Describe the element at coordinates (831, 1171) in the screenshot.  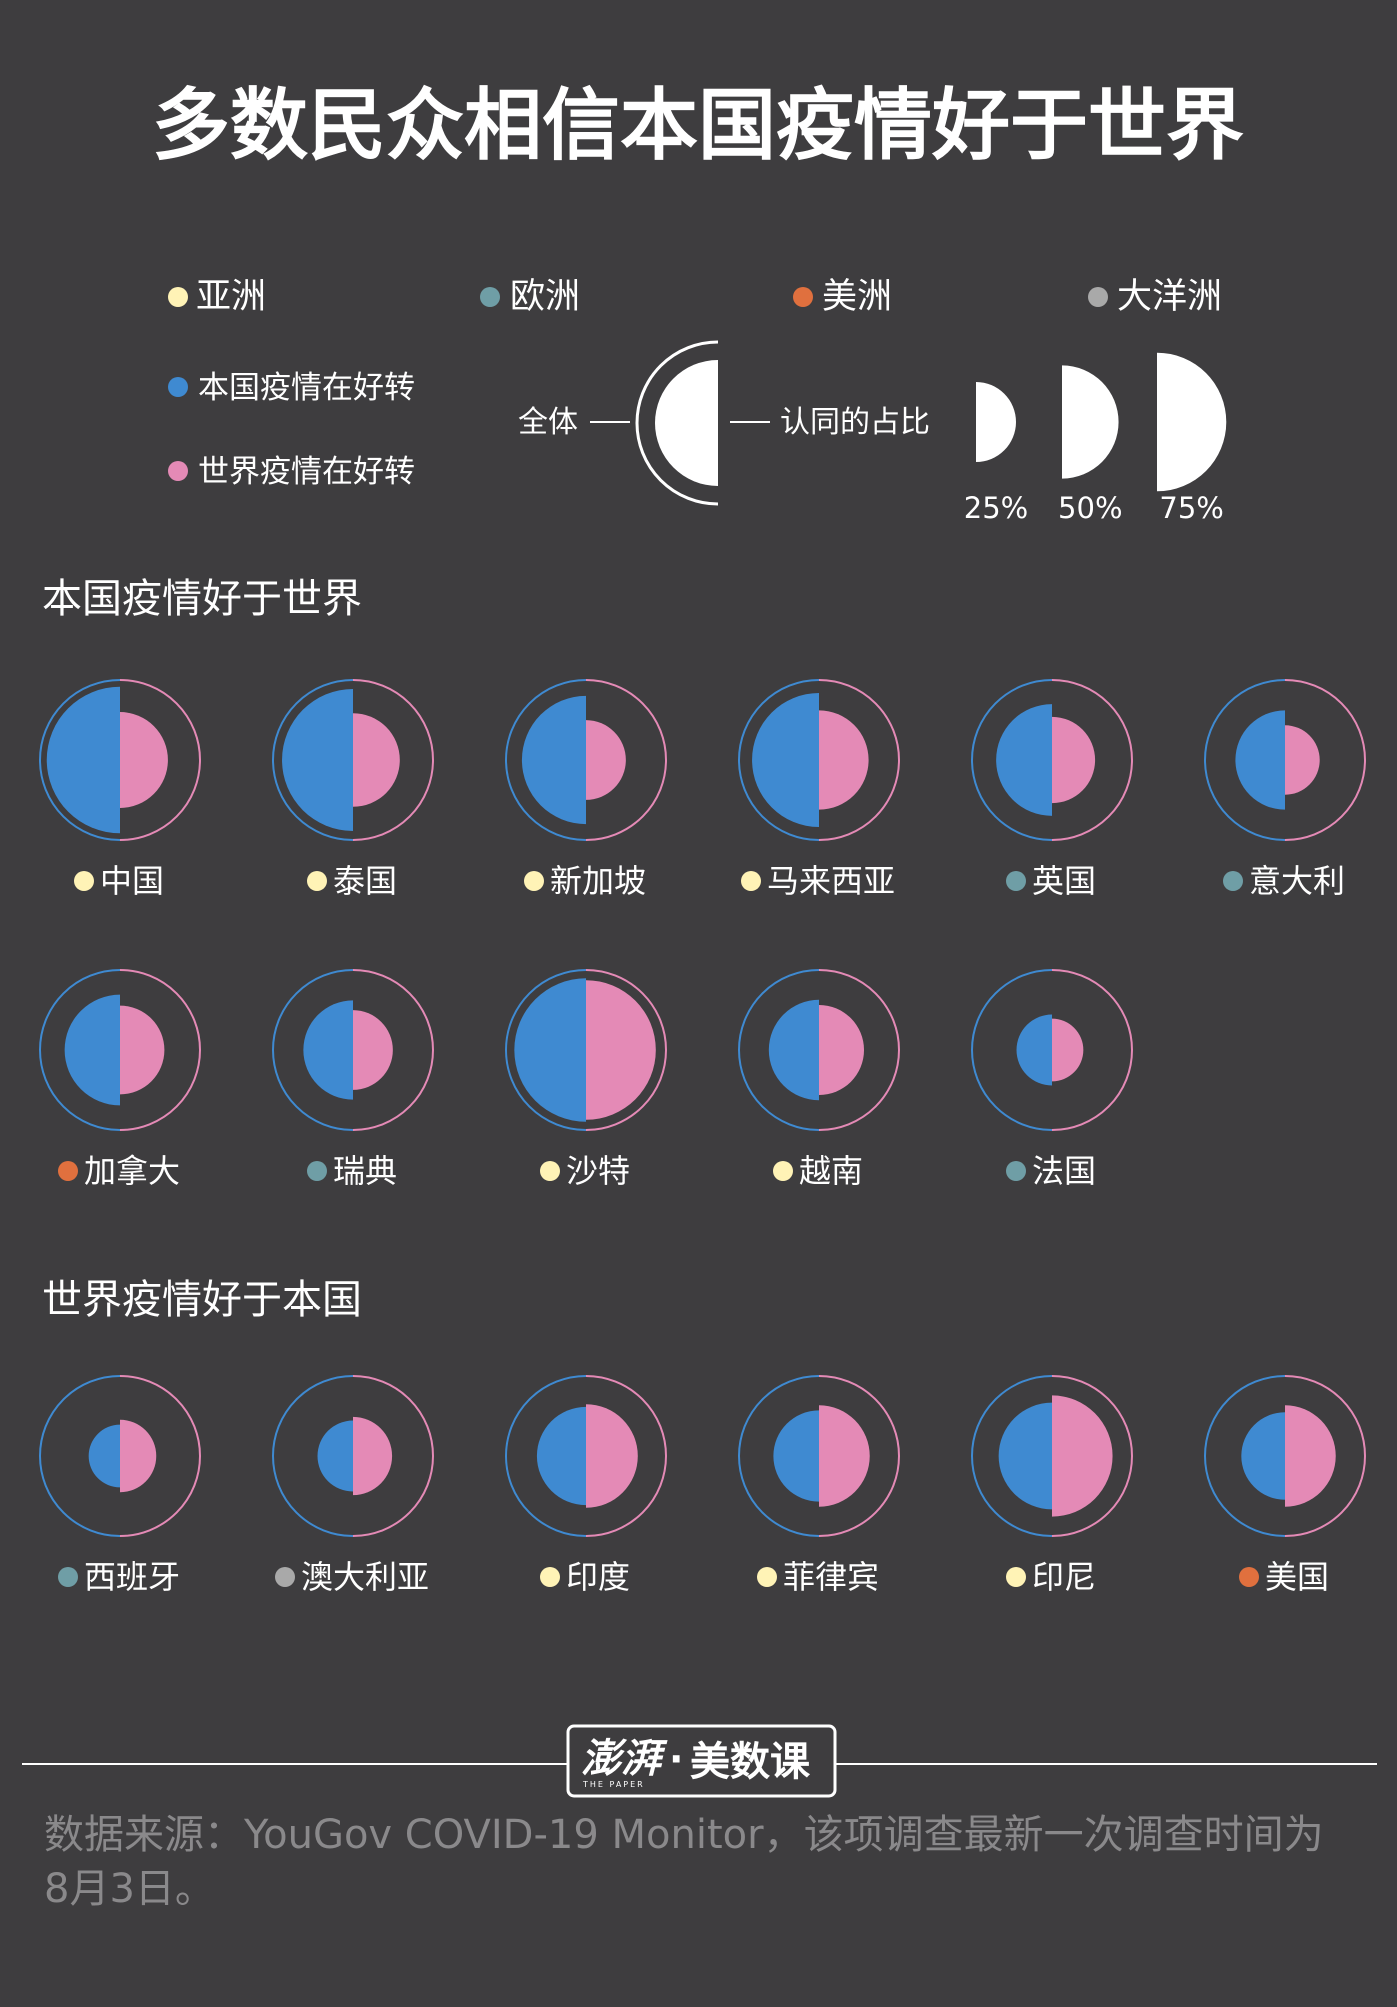
I see `country-label: 越南` at that location.